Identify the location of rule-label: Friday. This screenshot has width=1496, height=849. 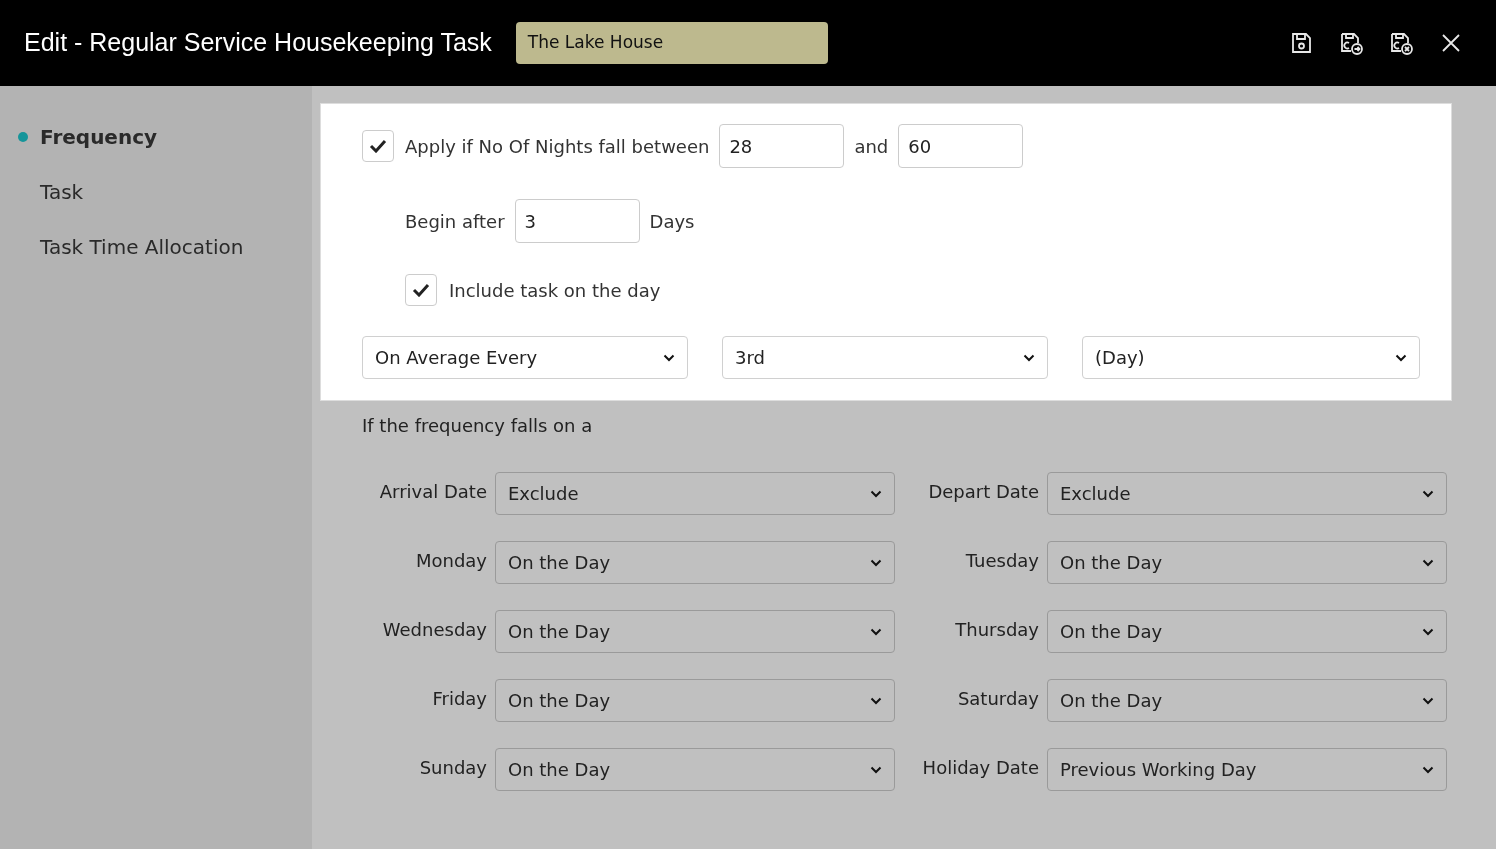
(459, 699).